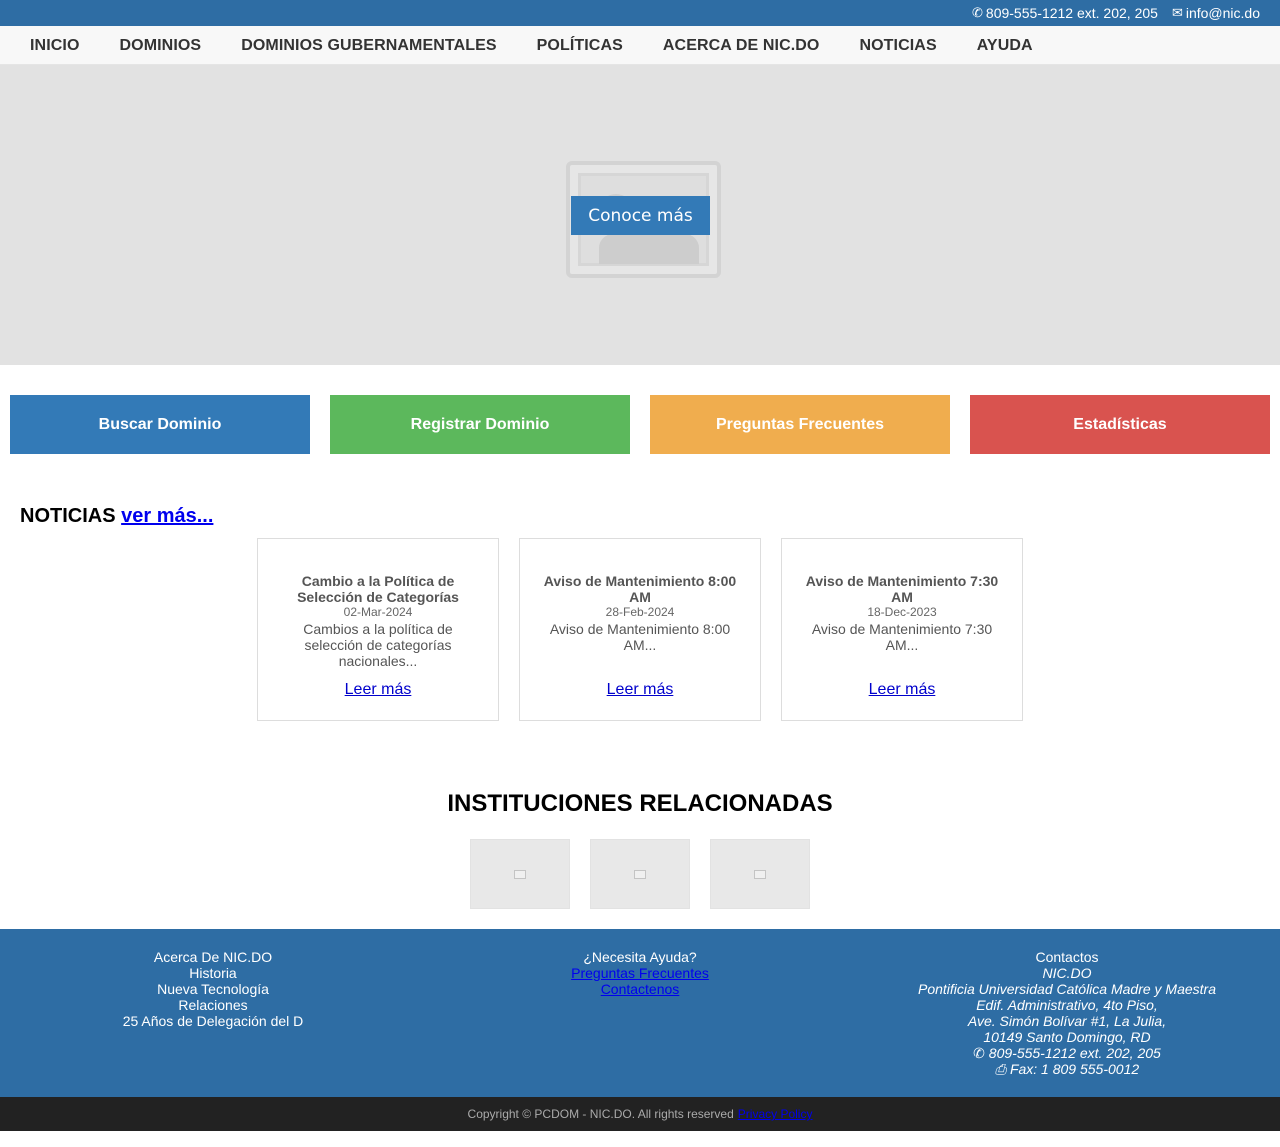 This screenshot has width=1280, height=1147. I want to click on footer-history-link: Historia, so click(213, 973).